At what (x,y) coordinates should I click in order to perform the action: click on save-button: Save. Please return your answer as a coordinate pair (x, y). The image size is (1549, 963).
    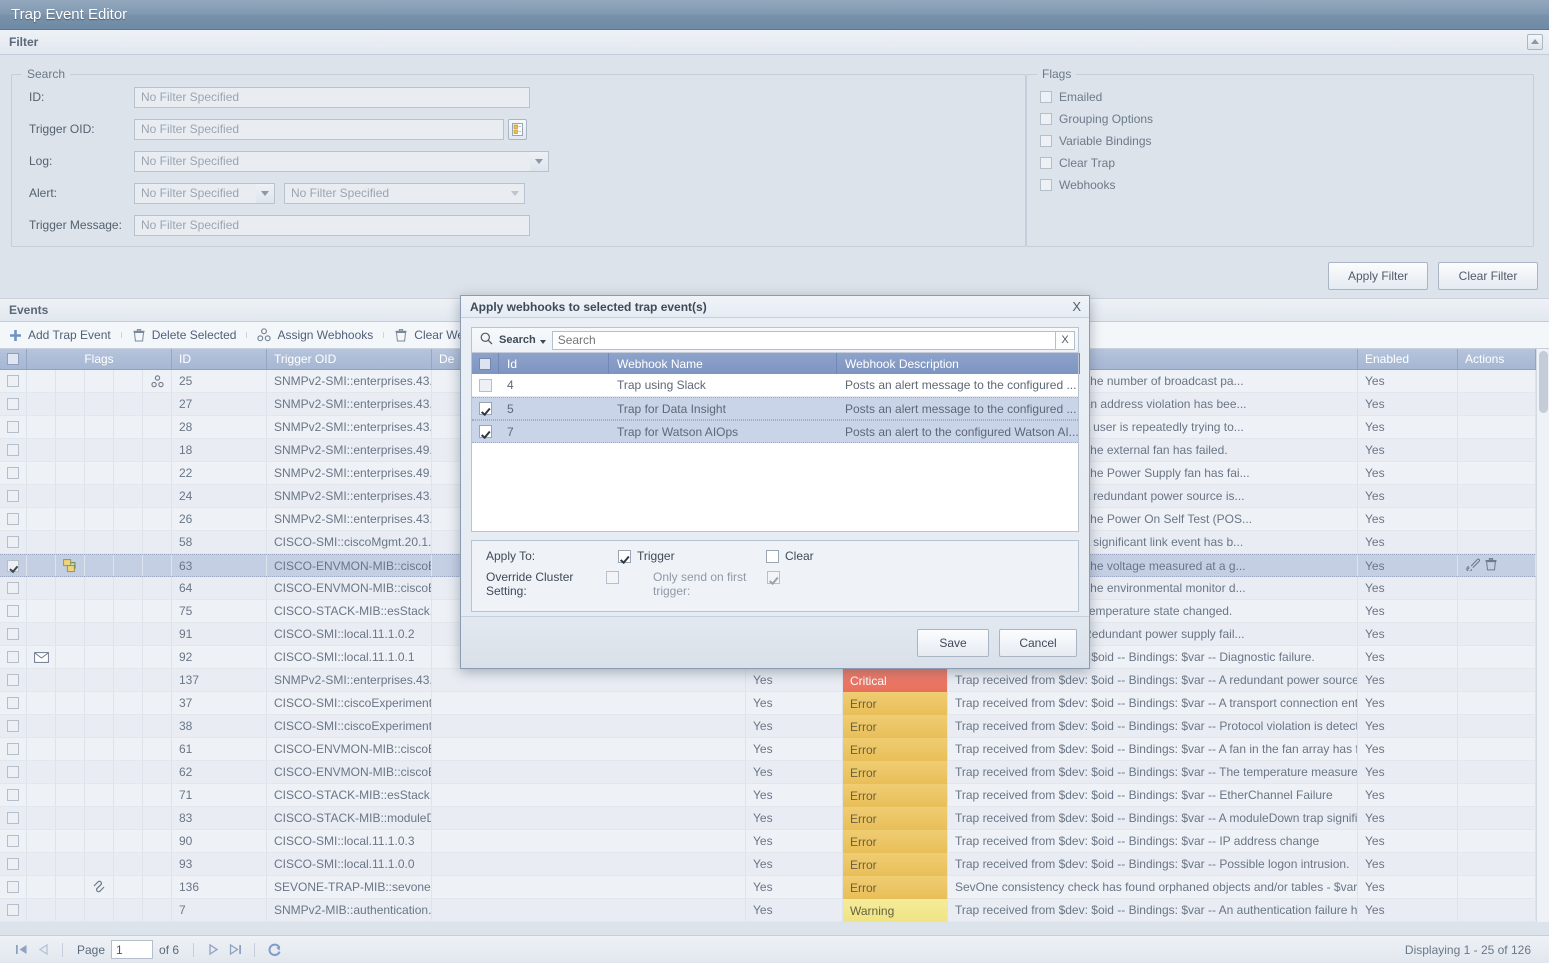
    Looking at the image, I should click on (953, 642).